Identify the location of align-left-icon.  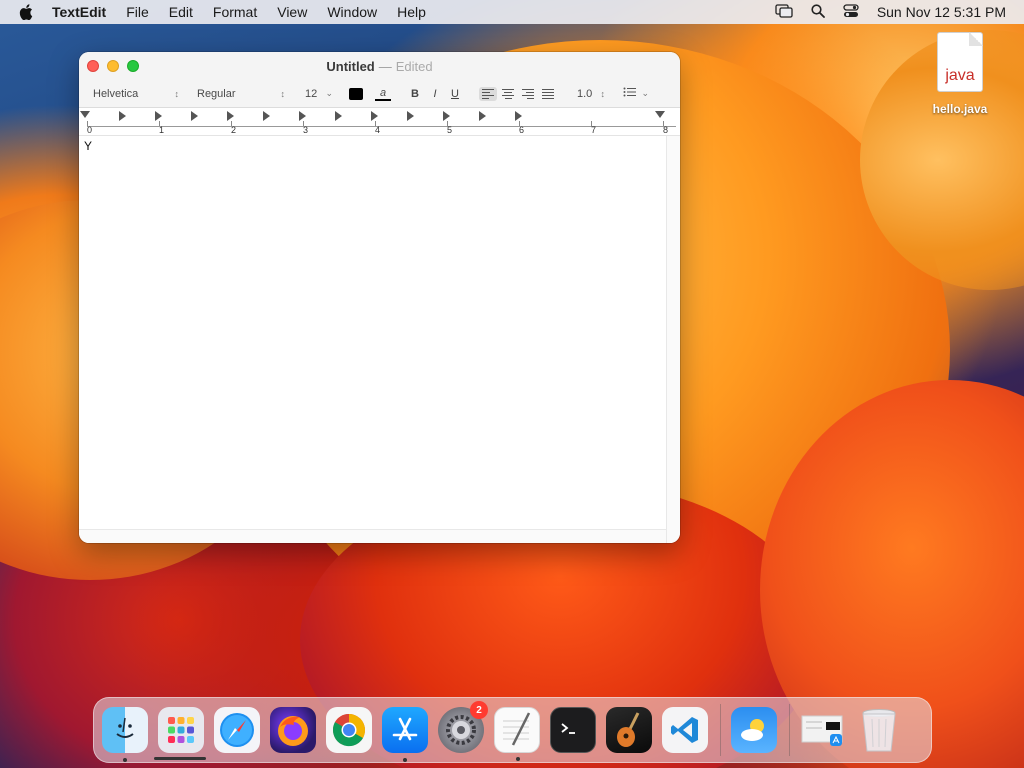
(488, 93).